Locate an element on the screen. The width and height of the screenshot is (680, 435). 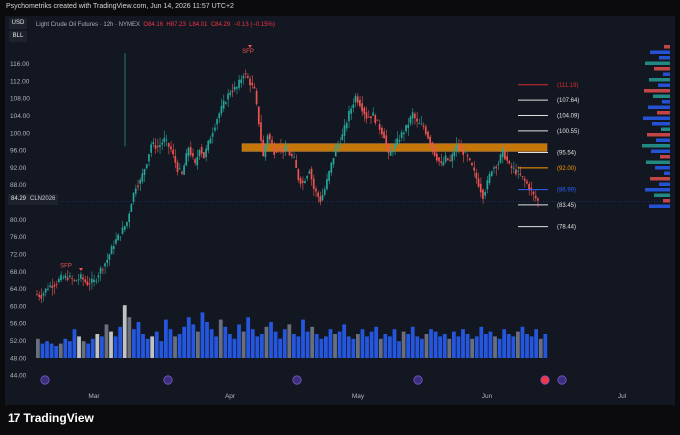
current-price-value: 84.29 is located at coordinates (19, 199).